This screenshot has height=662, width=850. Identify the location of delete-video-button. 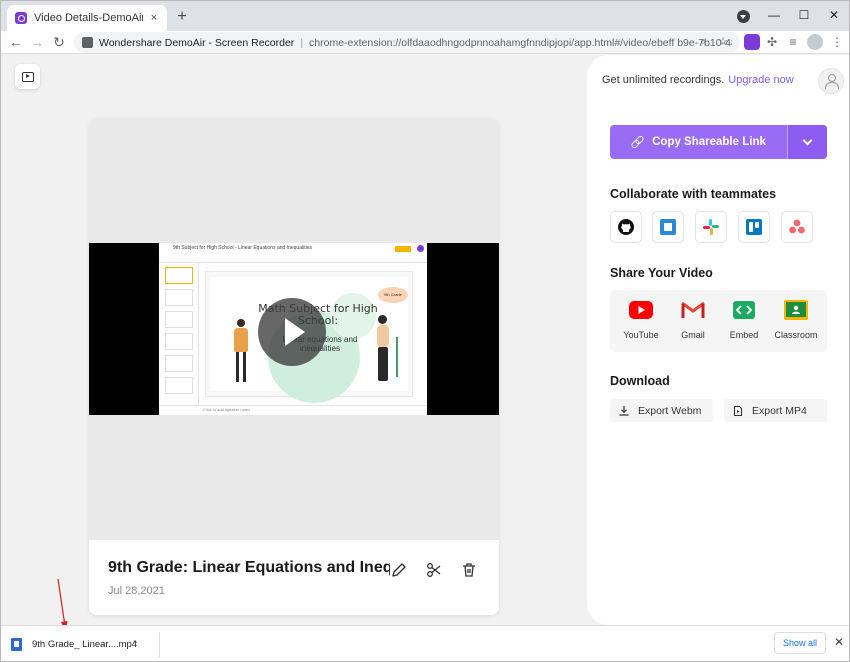
(469, 570).